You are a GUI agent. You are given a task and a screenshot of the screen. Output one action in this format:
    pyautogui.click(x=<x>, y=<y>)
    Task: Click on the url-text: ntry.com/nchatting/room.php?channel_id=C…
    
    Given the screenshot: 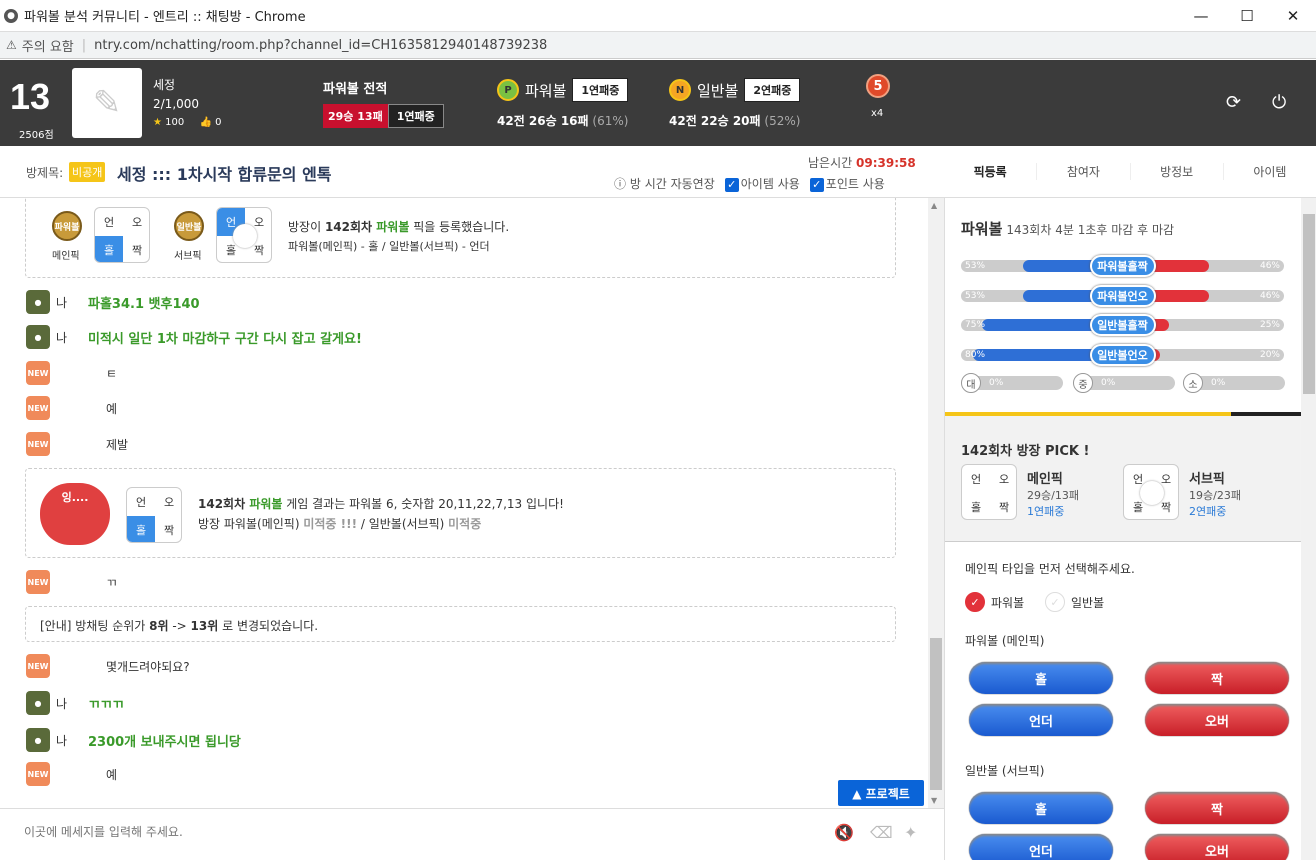 What is the action you would take?
    pyautogui.click(x=320, y=45)
    